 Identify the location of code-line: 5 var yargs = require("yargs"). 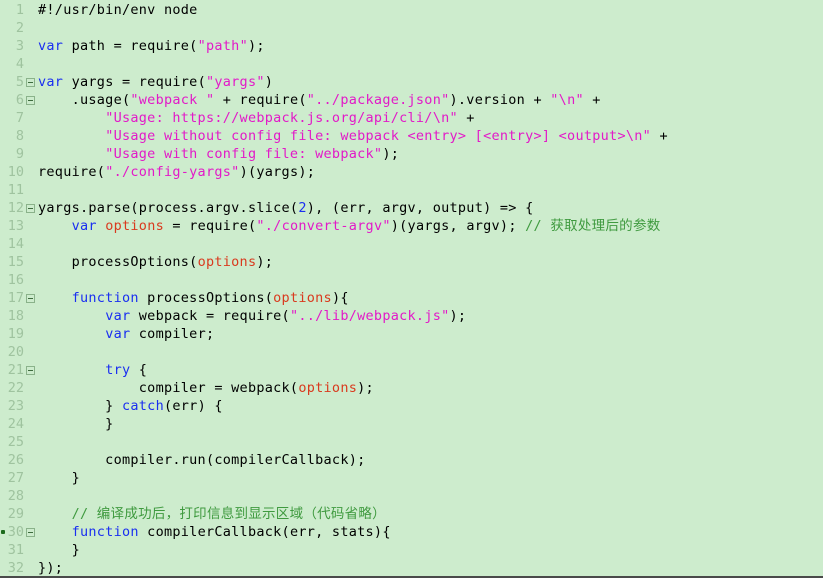
(411, 82).